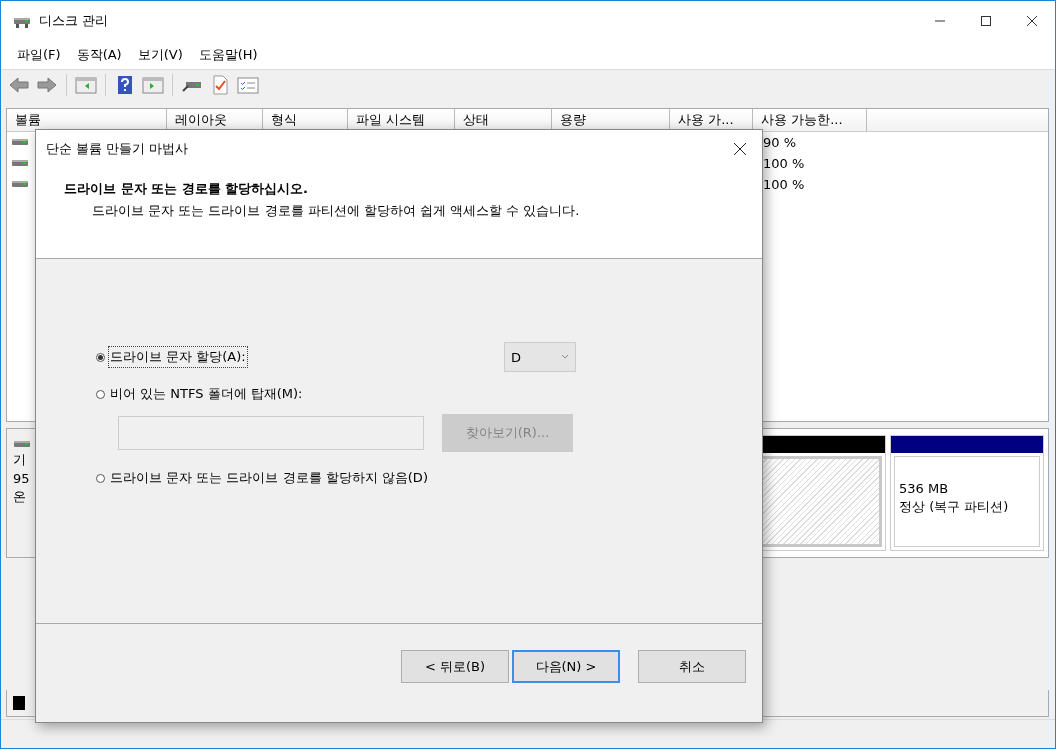 This screenshot has width=1056, height=749. I want to click on table-cell: 90 %, so click(780, 142).